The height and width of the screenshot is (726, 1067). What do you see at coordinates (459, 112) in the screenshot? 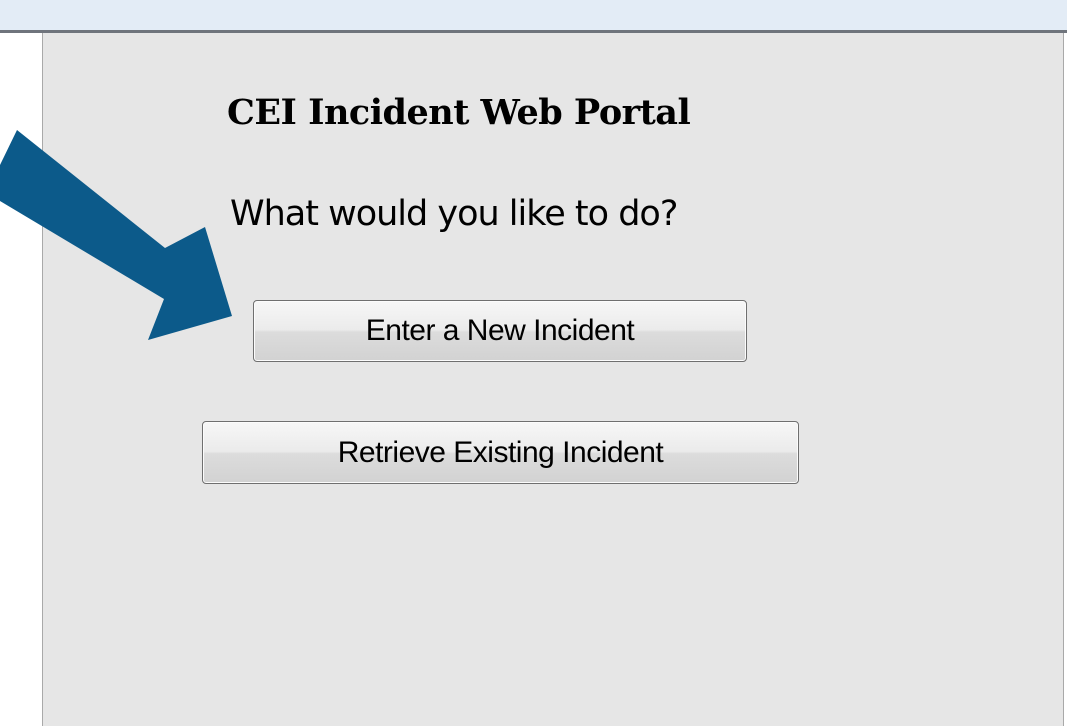
I see `page-title: CEI Incident Web Portal` at bounding box center [459, 112].